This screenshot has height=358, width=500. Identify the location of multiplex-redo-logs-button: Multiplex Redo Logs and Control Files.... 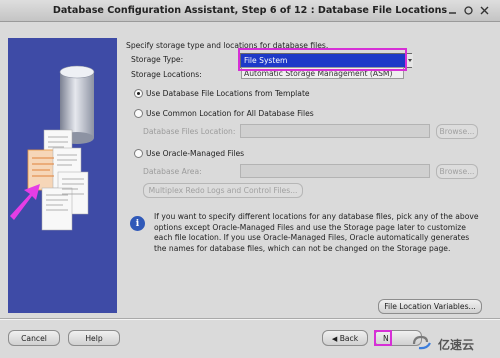
(223, 190).